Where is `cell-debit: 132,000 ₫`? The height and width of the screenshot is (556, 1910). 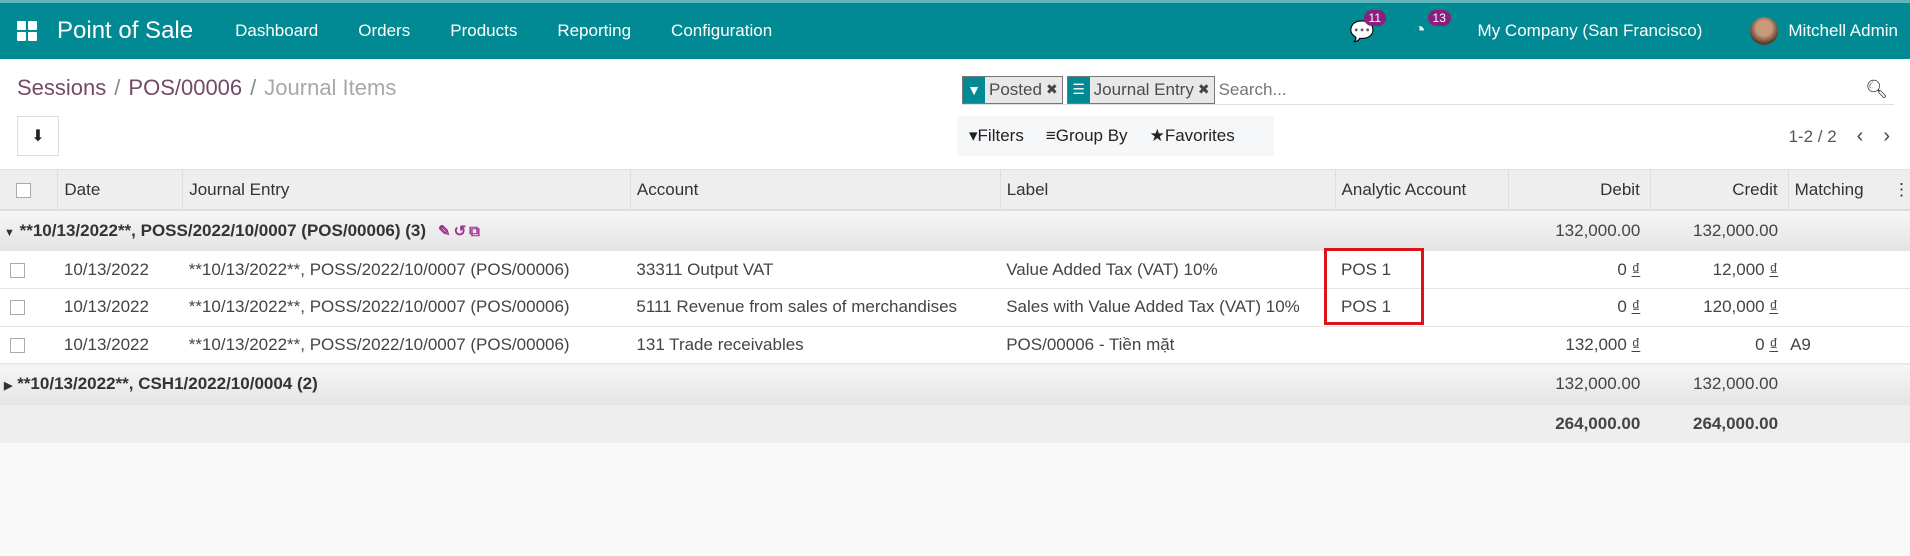
cell-debit: 132,000 ₫ is located at coordinates (1579, 345).